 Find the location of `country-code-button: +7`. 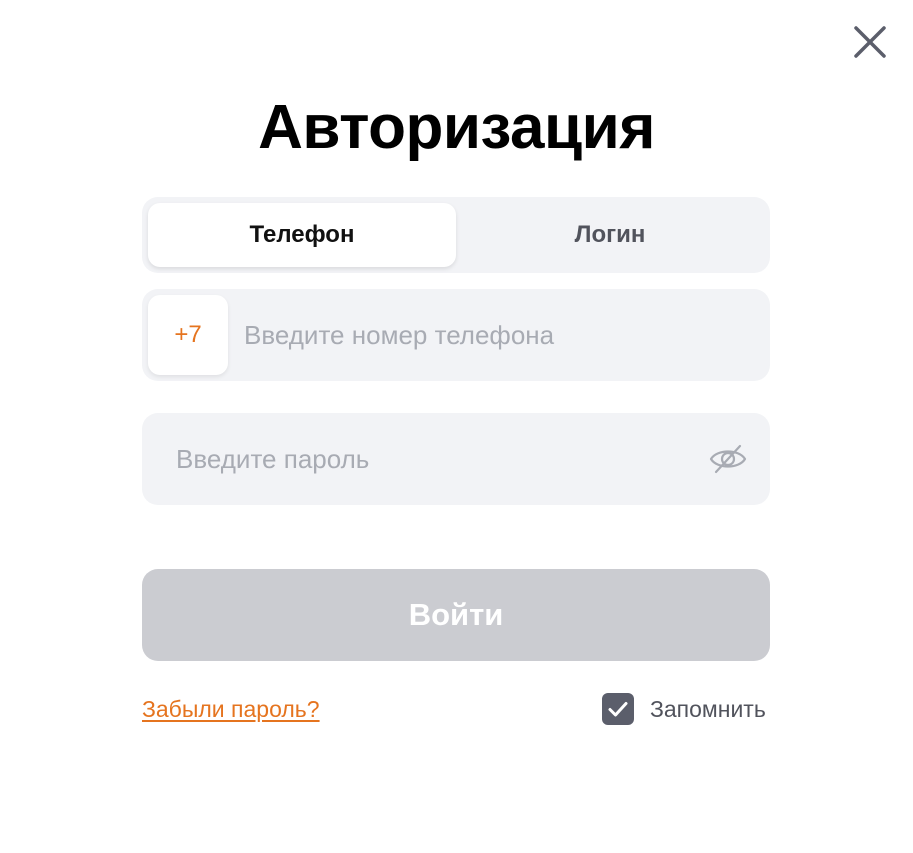

country-code-button: +7 is located at coordinates (188, 335).